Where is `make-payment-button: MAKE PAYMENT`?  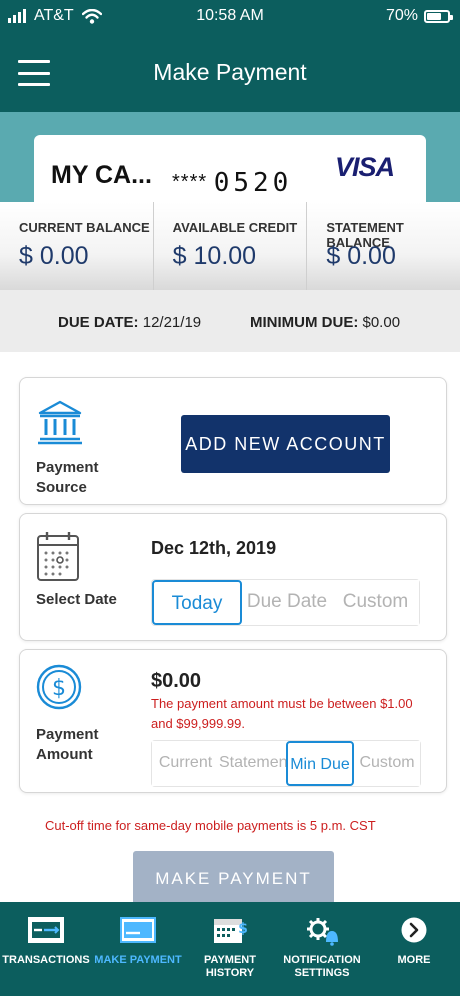 make-payment-button: MAKE PAYMENT is located at coordinates (233, 879).